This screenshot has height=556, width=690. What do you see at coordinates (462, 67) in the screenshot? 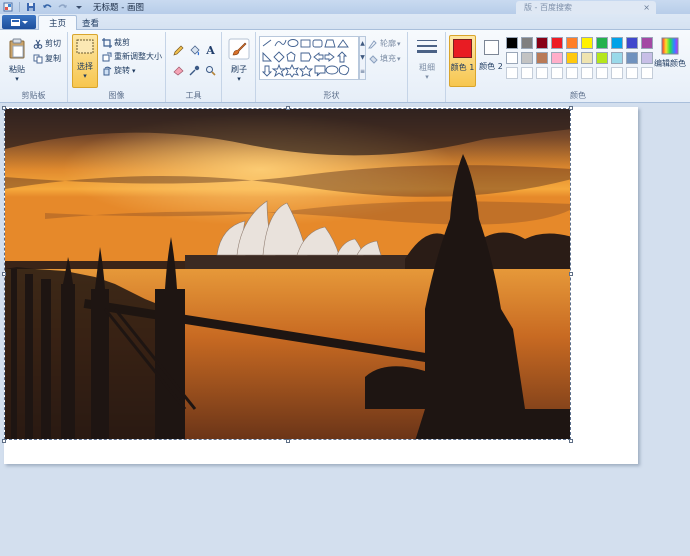
I see `color1-label: 颜色 1` at bounding box center [462, 67].